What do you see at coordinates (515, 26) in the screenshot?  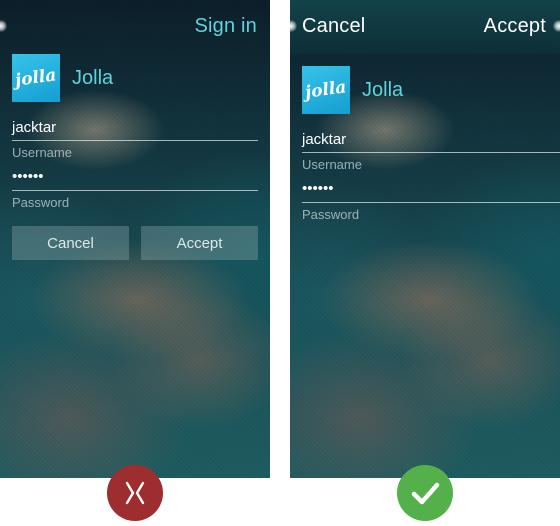 I see `dialog-accept-button: Accept` at bounding box center [515, 26].